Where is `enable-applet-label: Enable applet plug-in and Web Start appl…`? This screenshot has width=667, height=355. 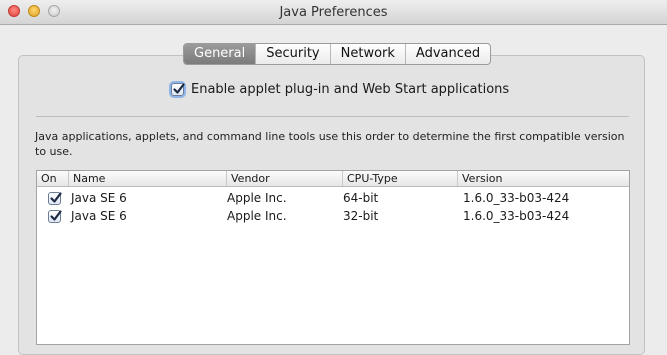
enable-applet-label: Enable applet plug-in and Web Start appl… is located at coordinates (350, 89).